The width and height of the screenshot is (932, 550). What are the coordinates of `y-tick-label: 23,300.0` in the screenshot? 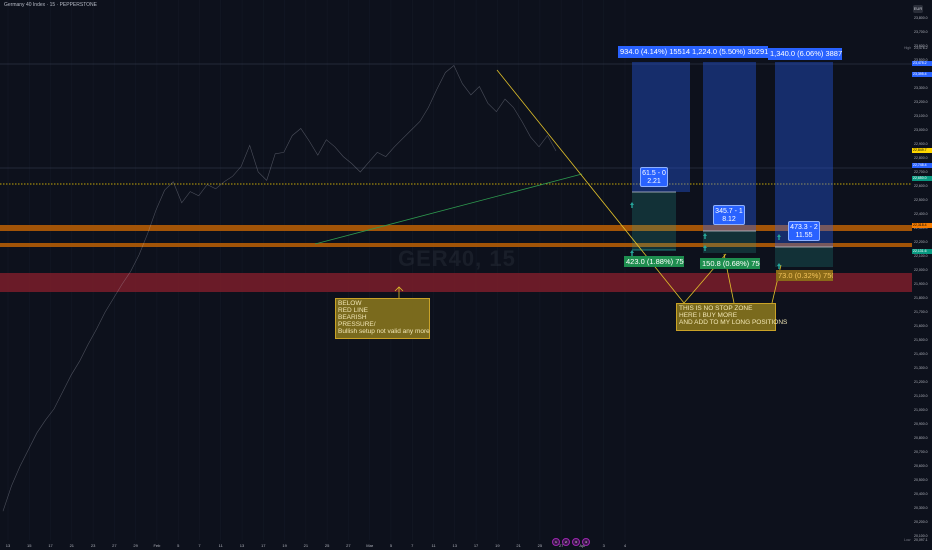 It's located at (921, 87).